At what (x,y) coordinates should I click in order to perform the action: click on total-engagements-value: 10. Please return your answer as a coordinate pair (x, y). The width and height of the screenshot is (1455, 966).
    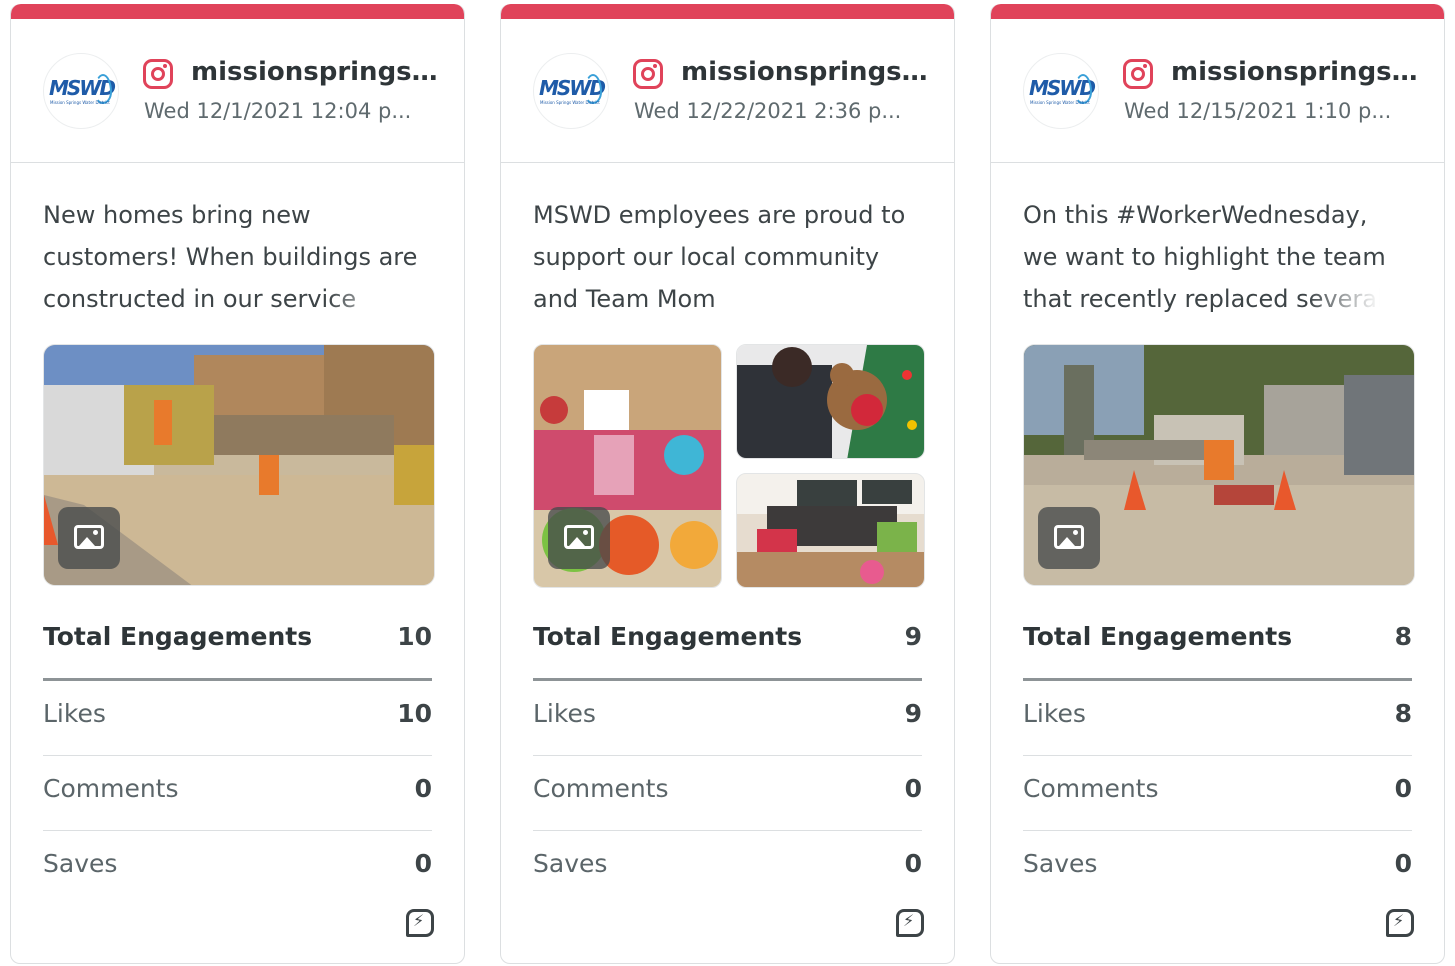
    Looking at the image, I should click on (414, 636).